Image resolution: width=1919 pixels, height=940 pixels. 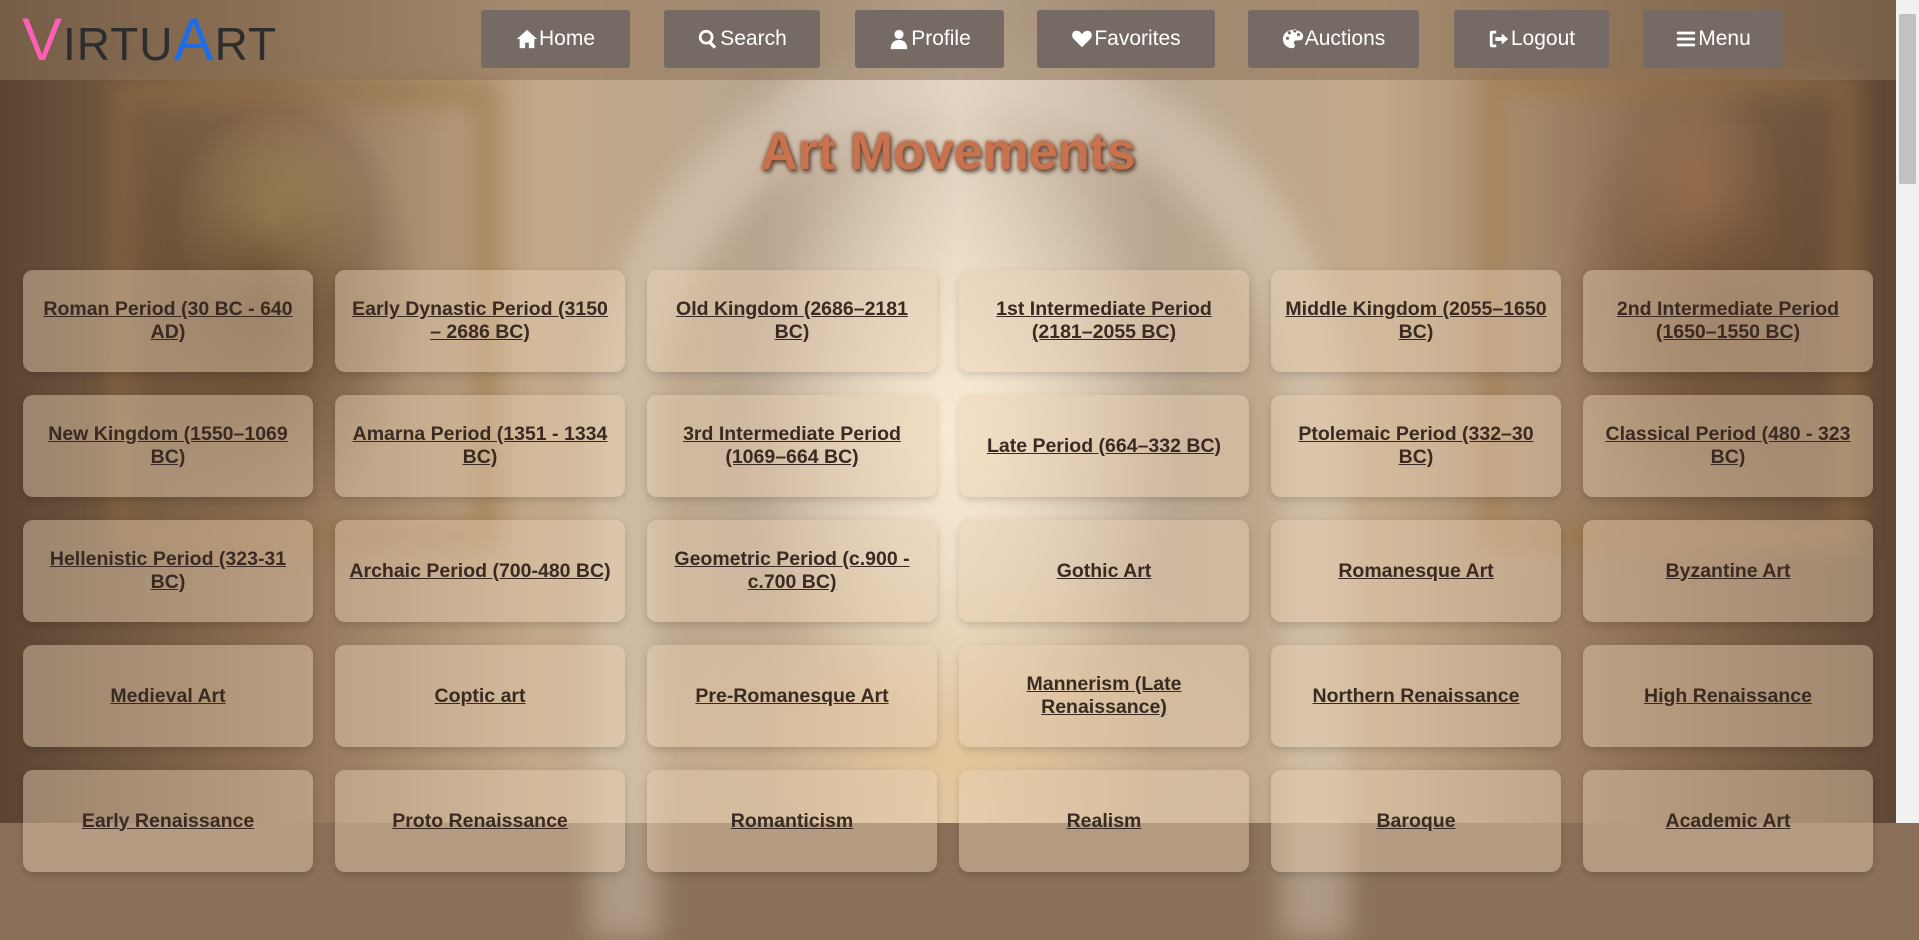 I want to click on movement-card: Roman Period (30 BC - 640 AD), so click(x=168, y=321).